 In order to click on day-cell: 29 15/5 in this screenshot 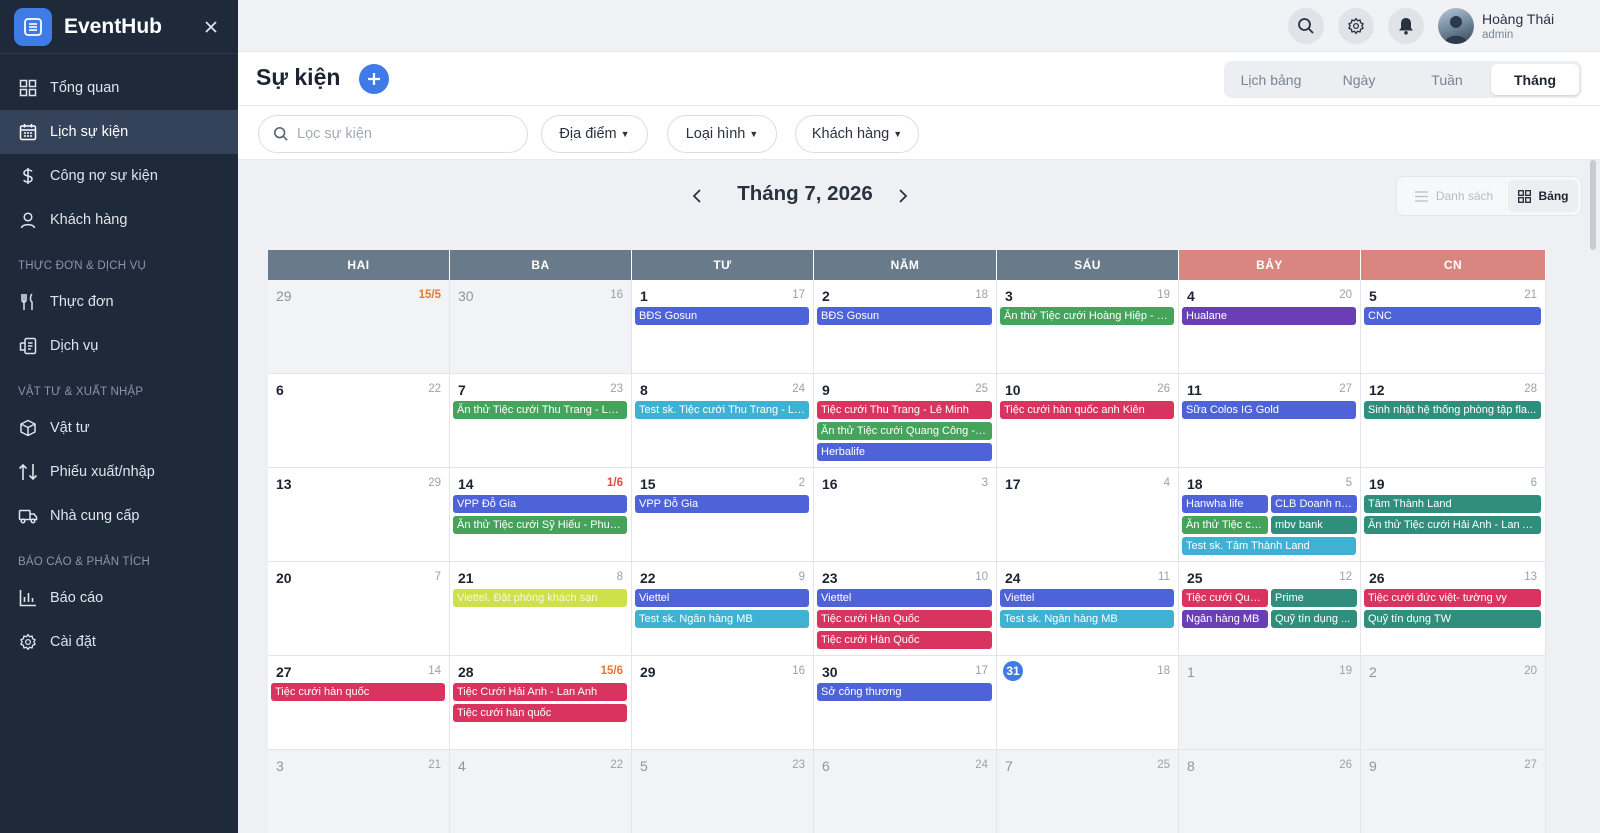, I will do `click(359, 327)`.